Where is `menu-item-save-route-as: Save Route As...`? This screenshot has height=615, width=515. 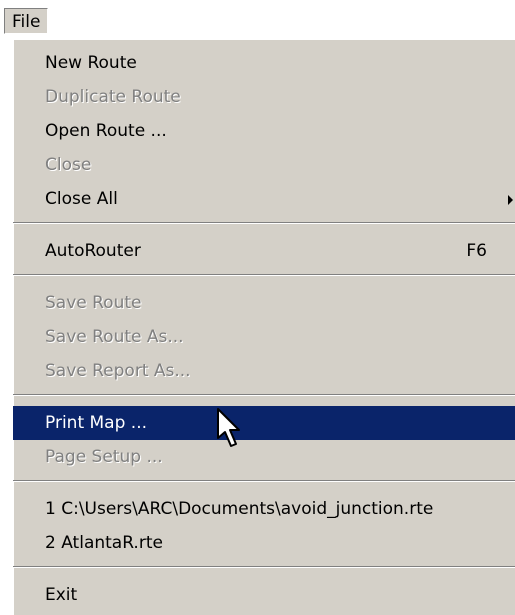
menu-item-save-route-as: Save Route As... is located at coordinates (114, 337).